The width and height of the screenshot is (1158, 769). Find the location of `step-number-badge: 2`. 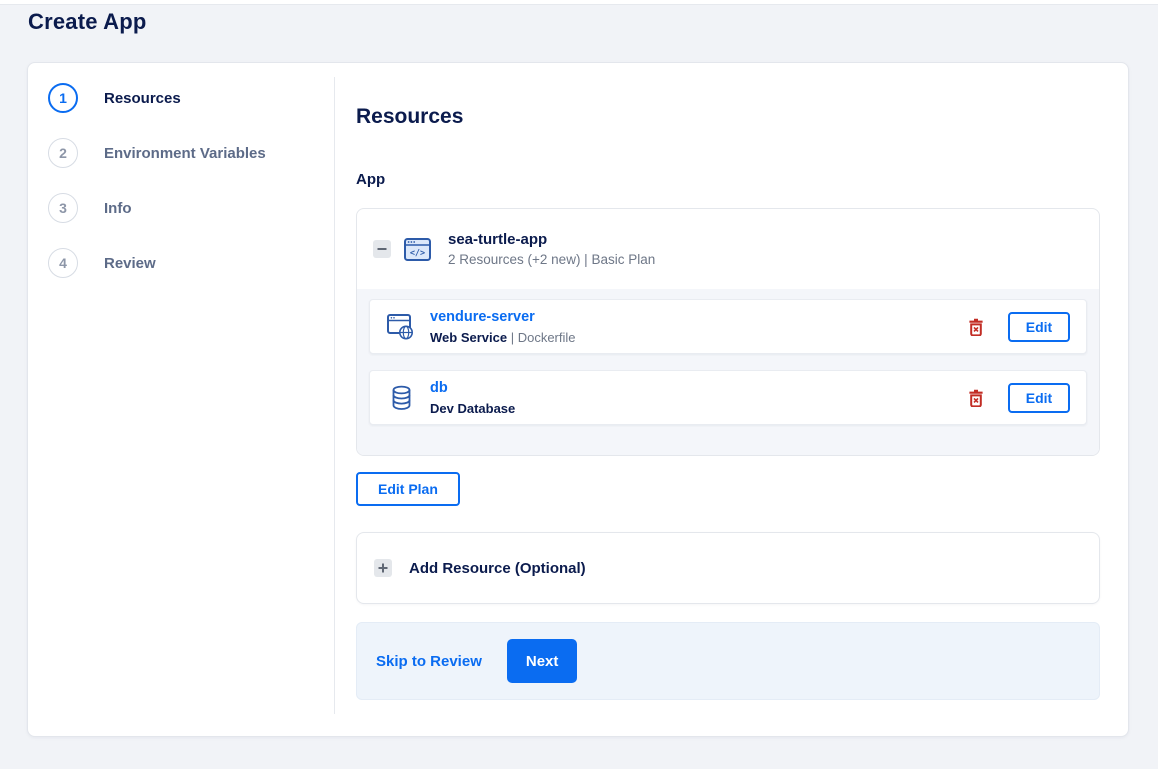

step-number-badge: 2 is located at coordinates (63, 153).